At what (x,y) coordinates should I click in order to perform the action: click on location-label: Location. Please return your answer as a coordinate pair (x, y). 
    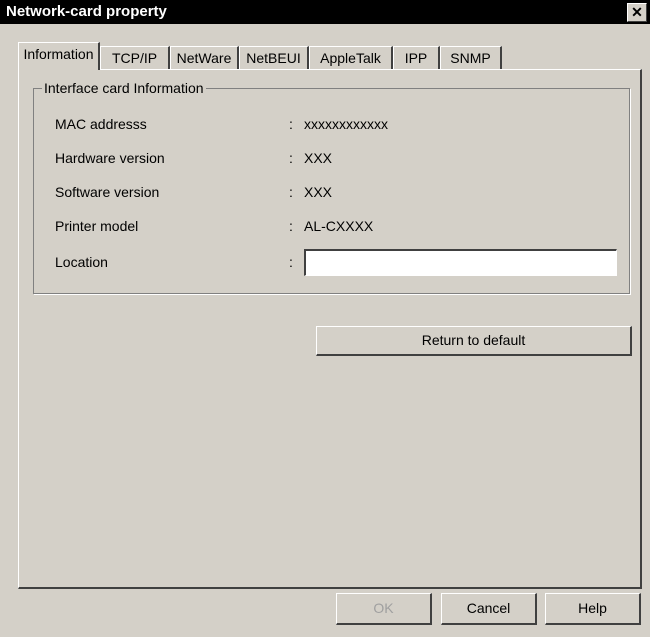
    Looking at the image, I should click on (81, 262).